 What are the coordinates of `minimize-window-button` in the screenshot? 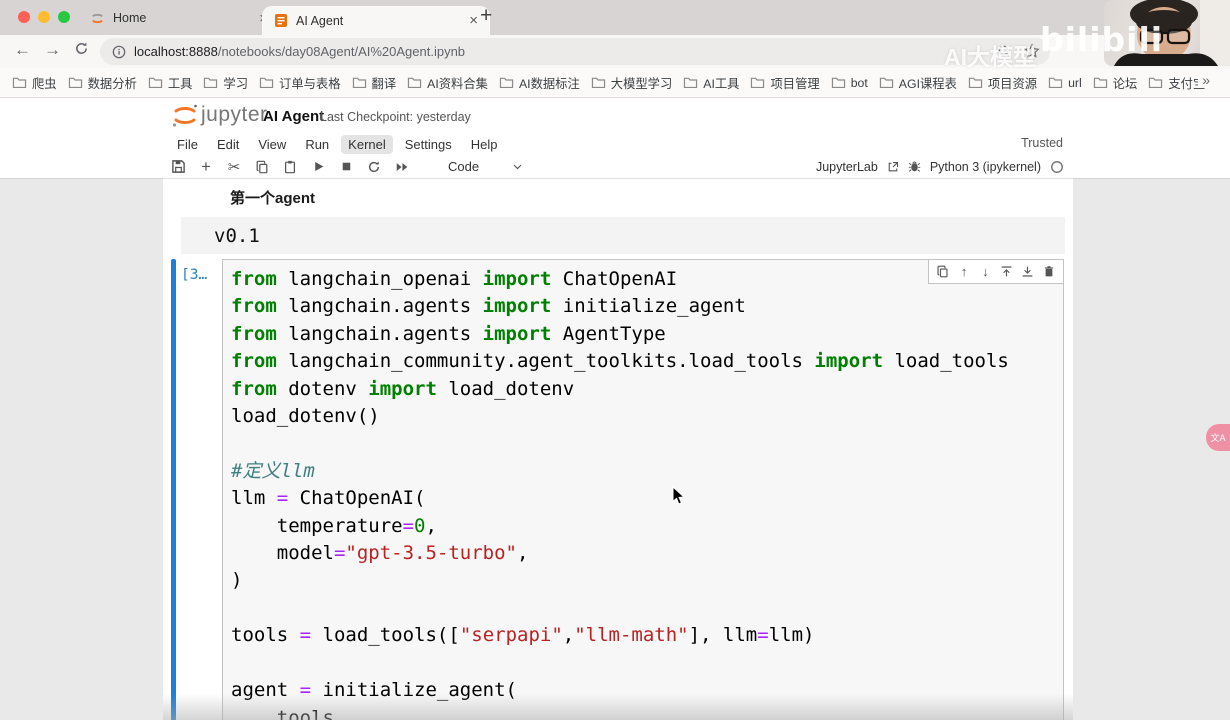 It's located at (44, 17).